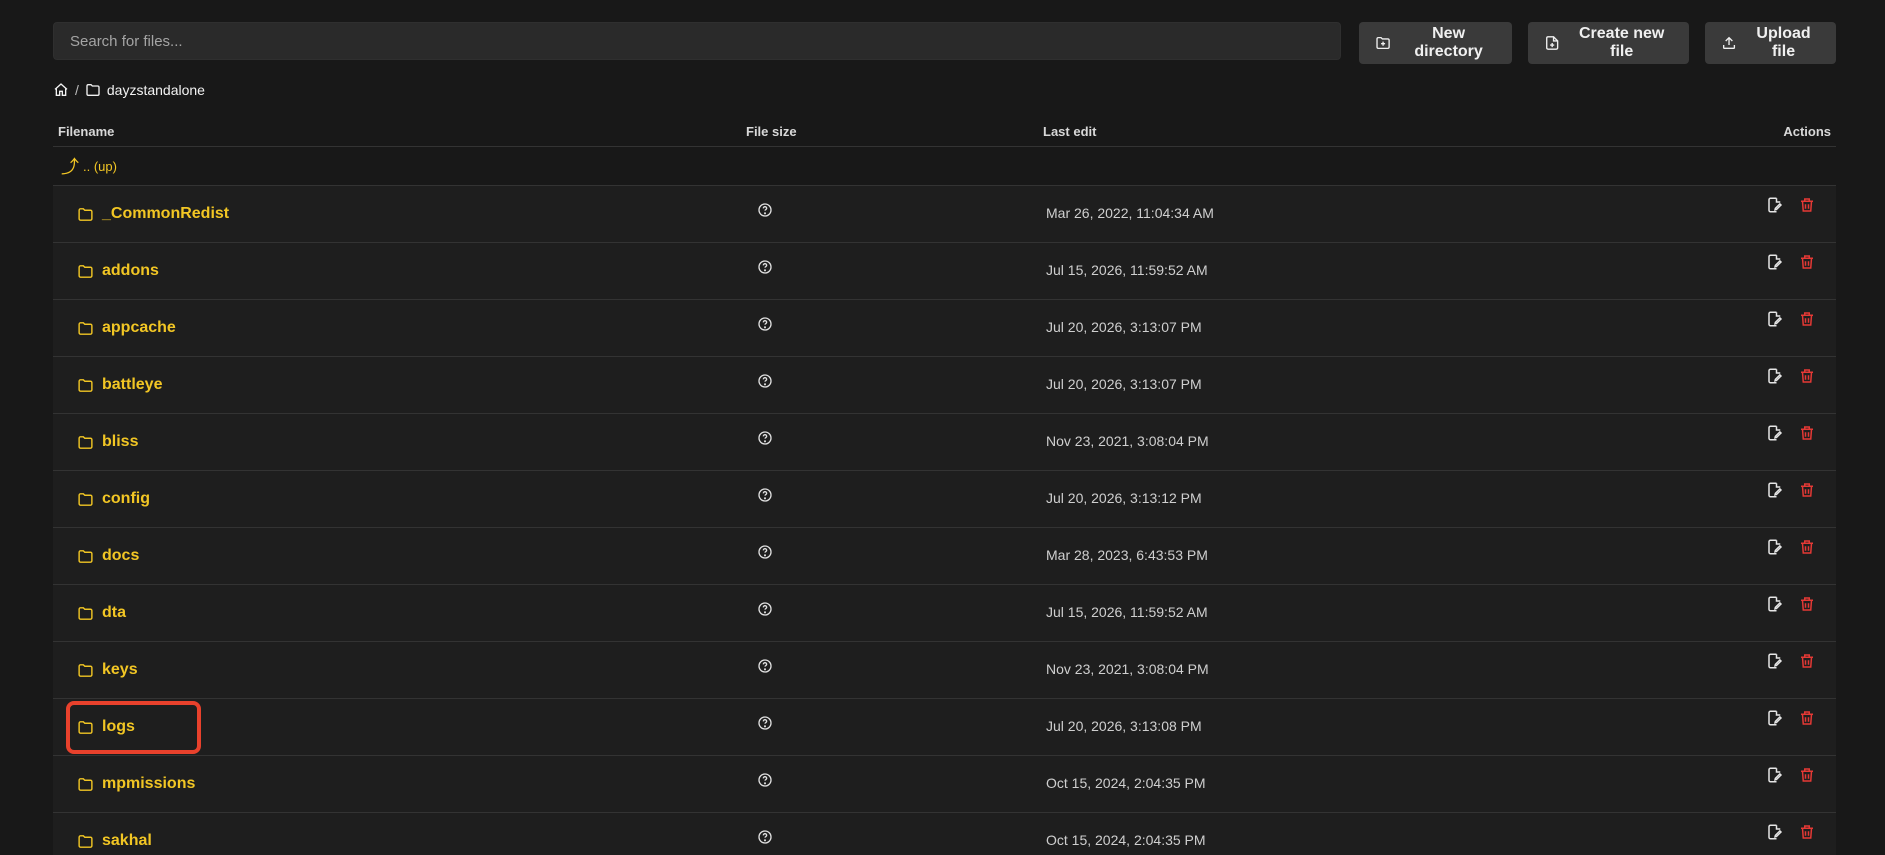 The width and height of the screenshot is (1885, 855). Describe the element at coordinates (165, 214) in the screenshot. I see `folder-name: _CommonRedist` at that location.